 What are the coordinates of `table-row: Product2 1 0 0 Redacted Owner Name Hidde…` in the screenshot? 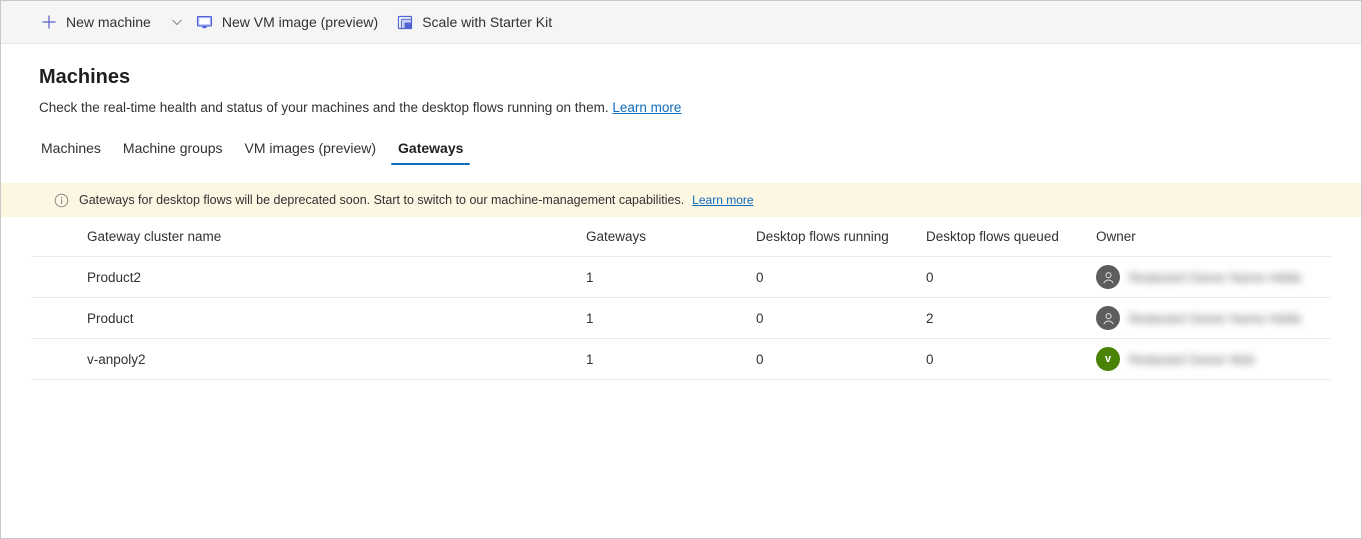 It's located at (681, 277).